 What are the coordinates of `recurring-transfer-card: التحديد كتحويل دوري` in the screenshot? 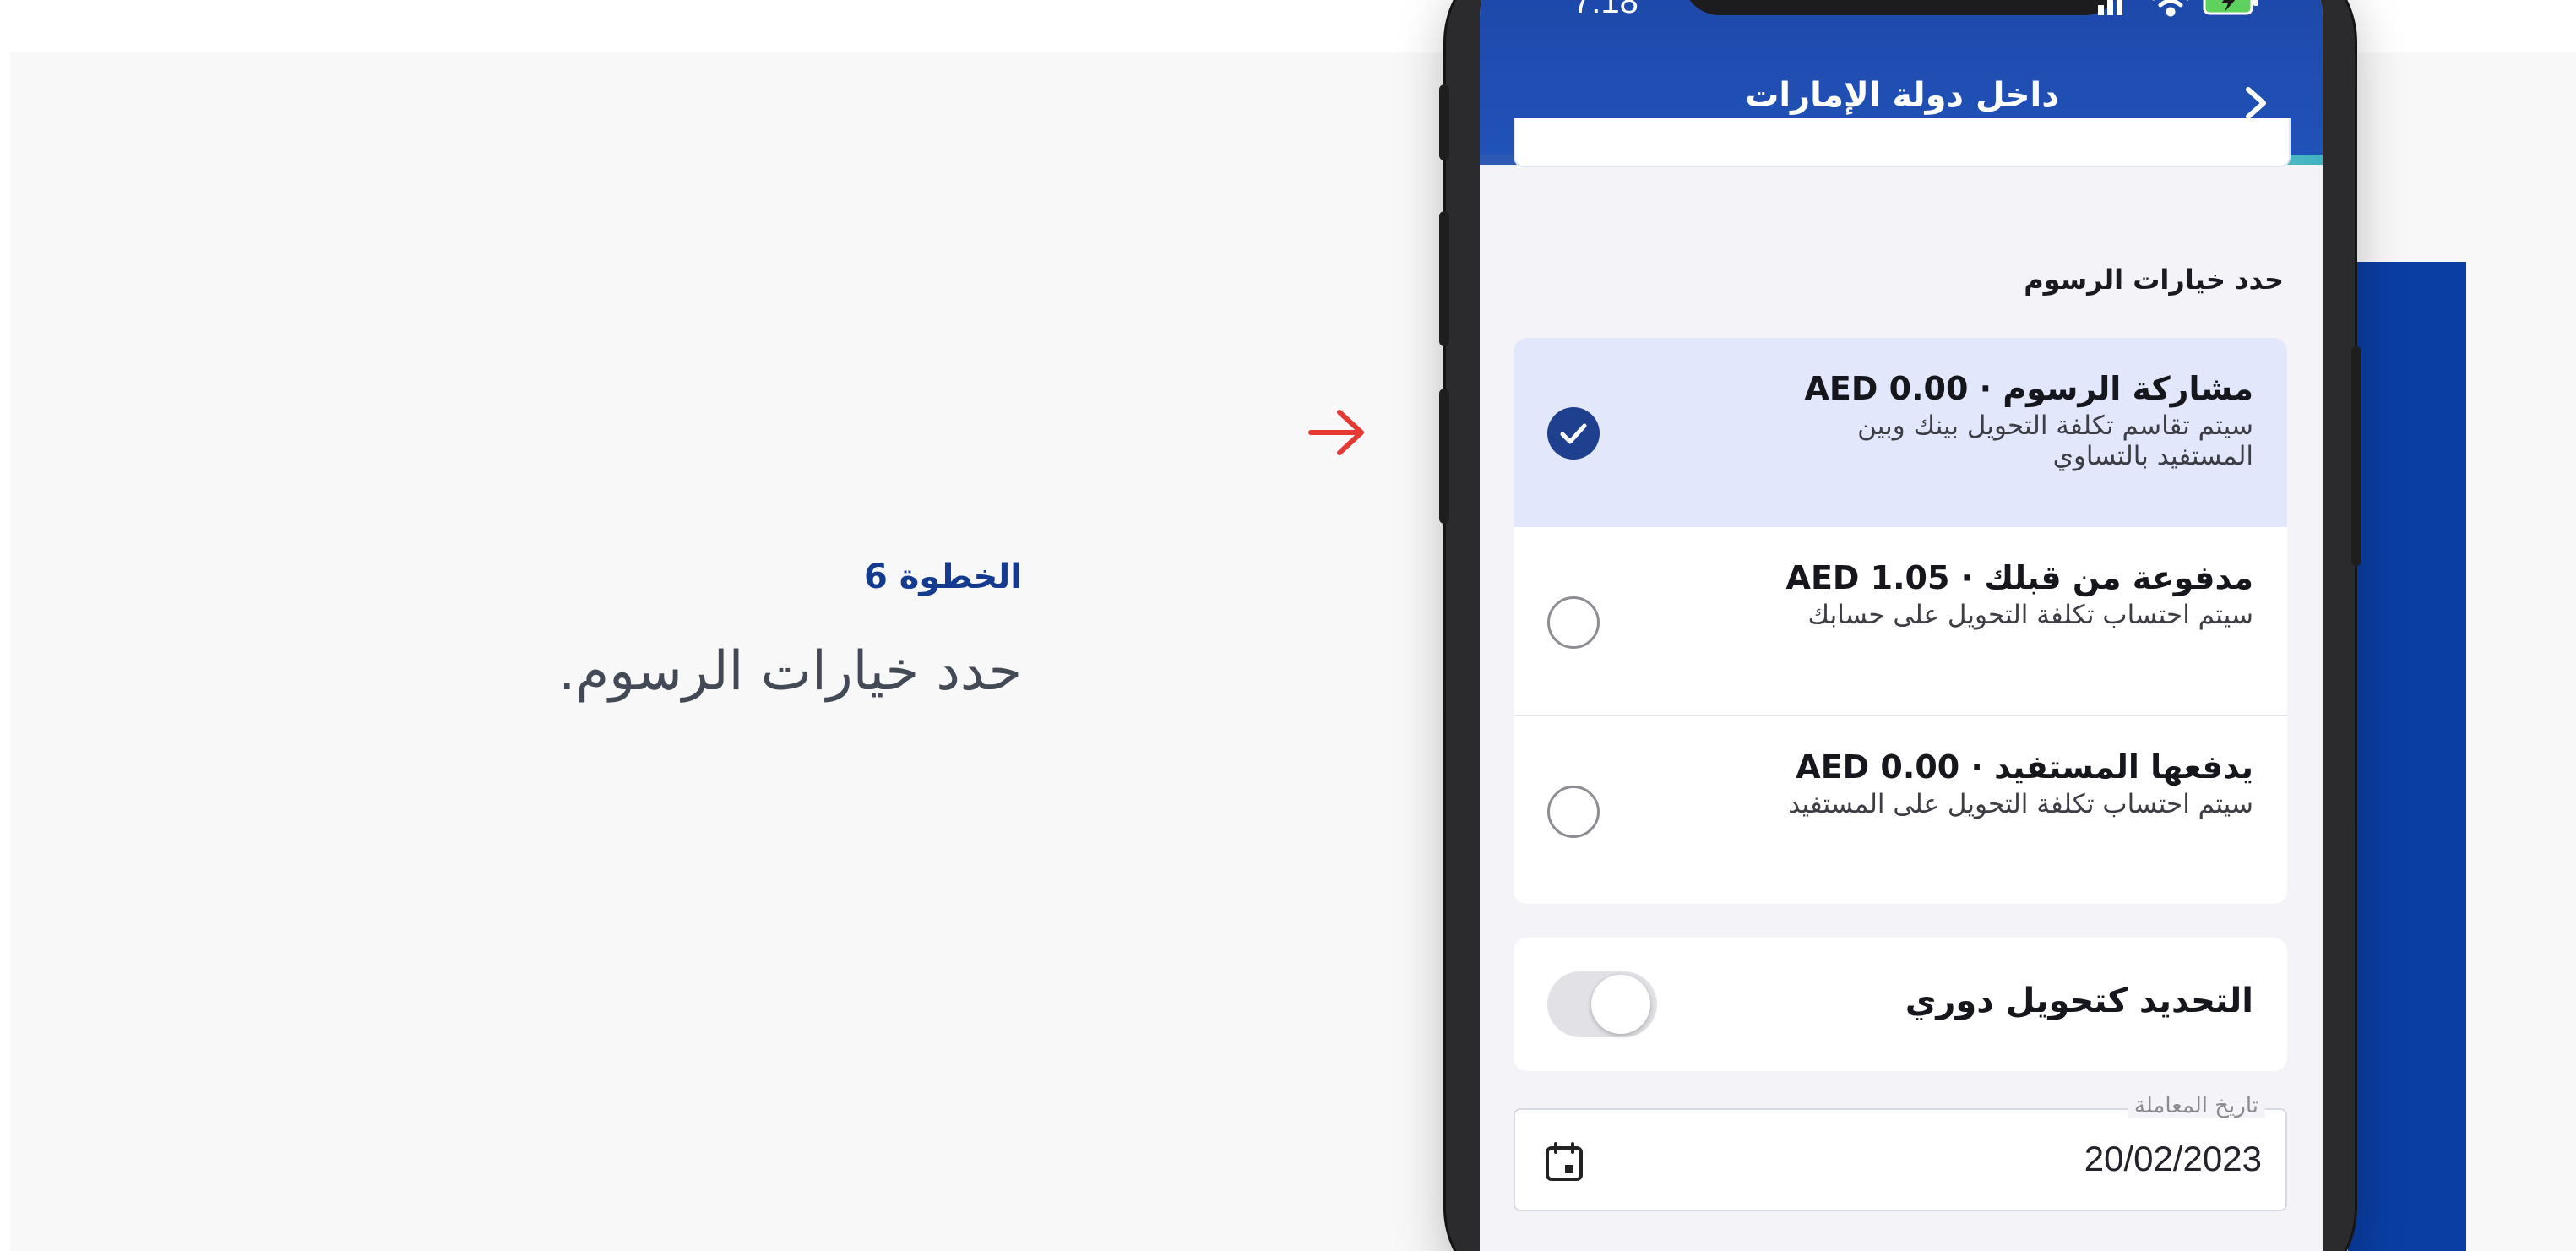 It's located at (1900, 1004).